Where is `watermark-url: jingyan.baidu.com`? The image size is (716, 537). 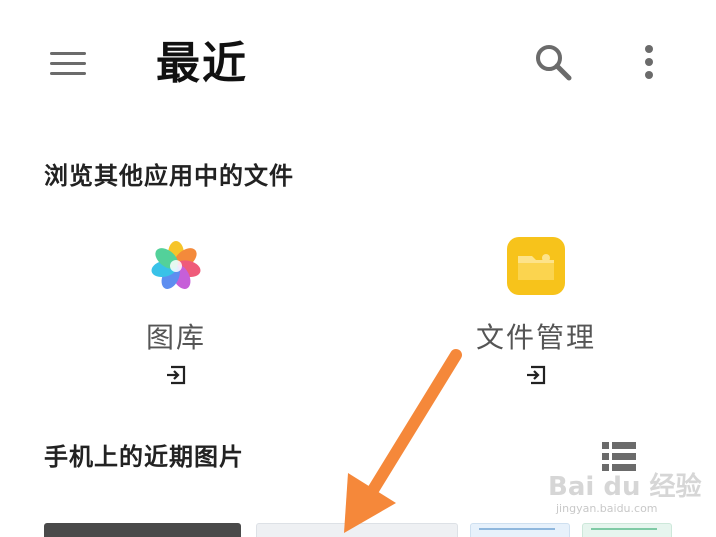
watermark-url: jingyan.baidu.com is located at coordinates (607, 508).